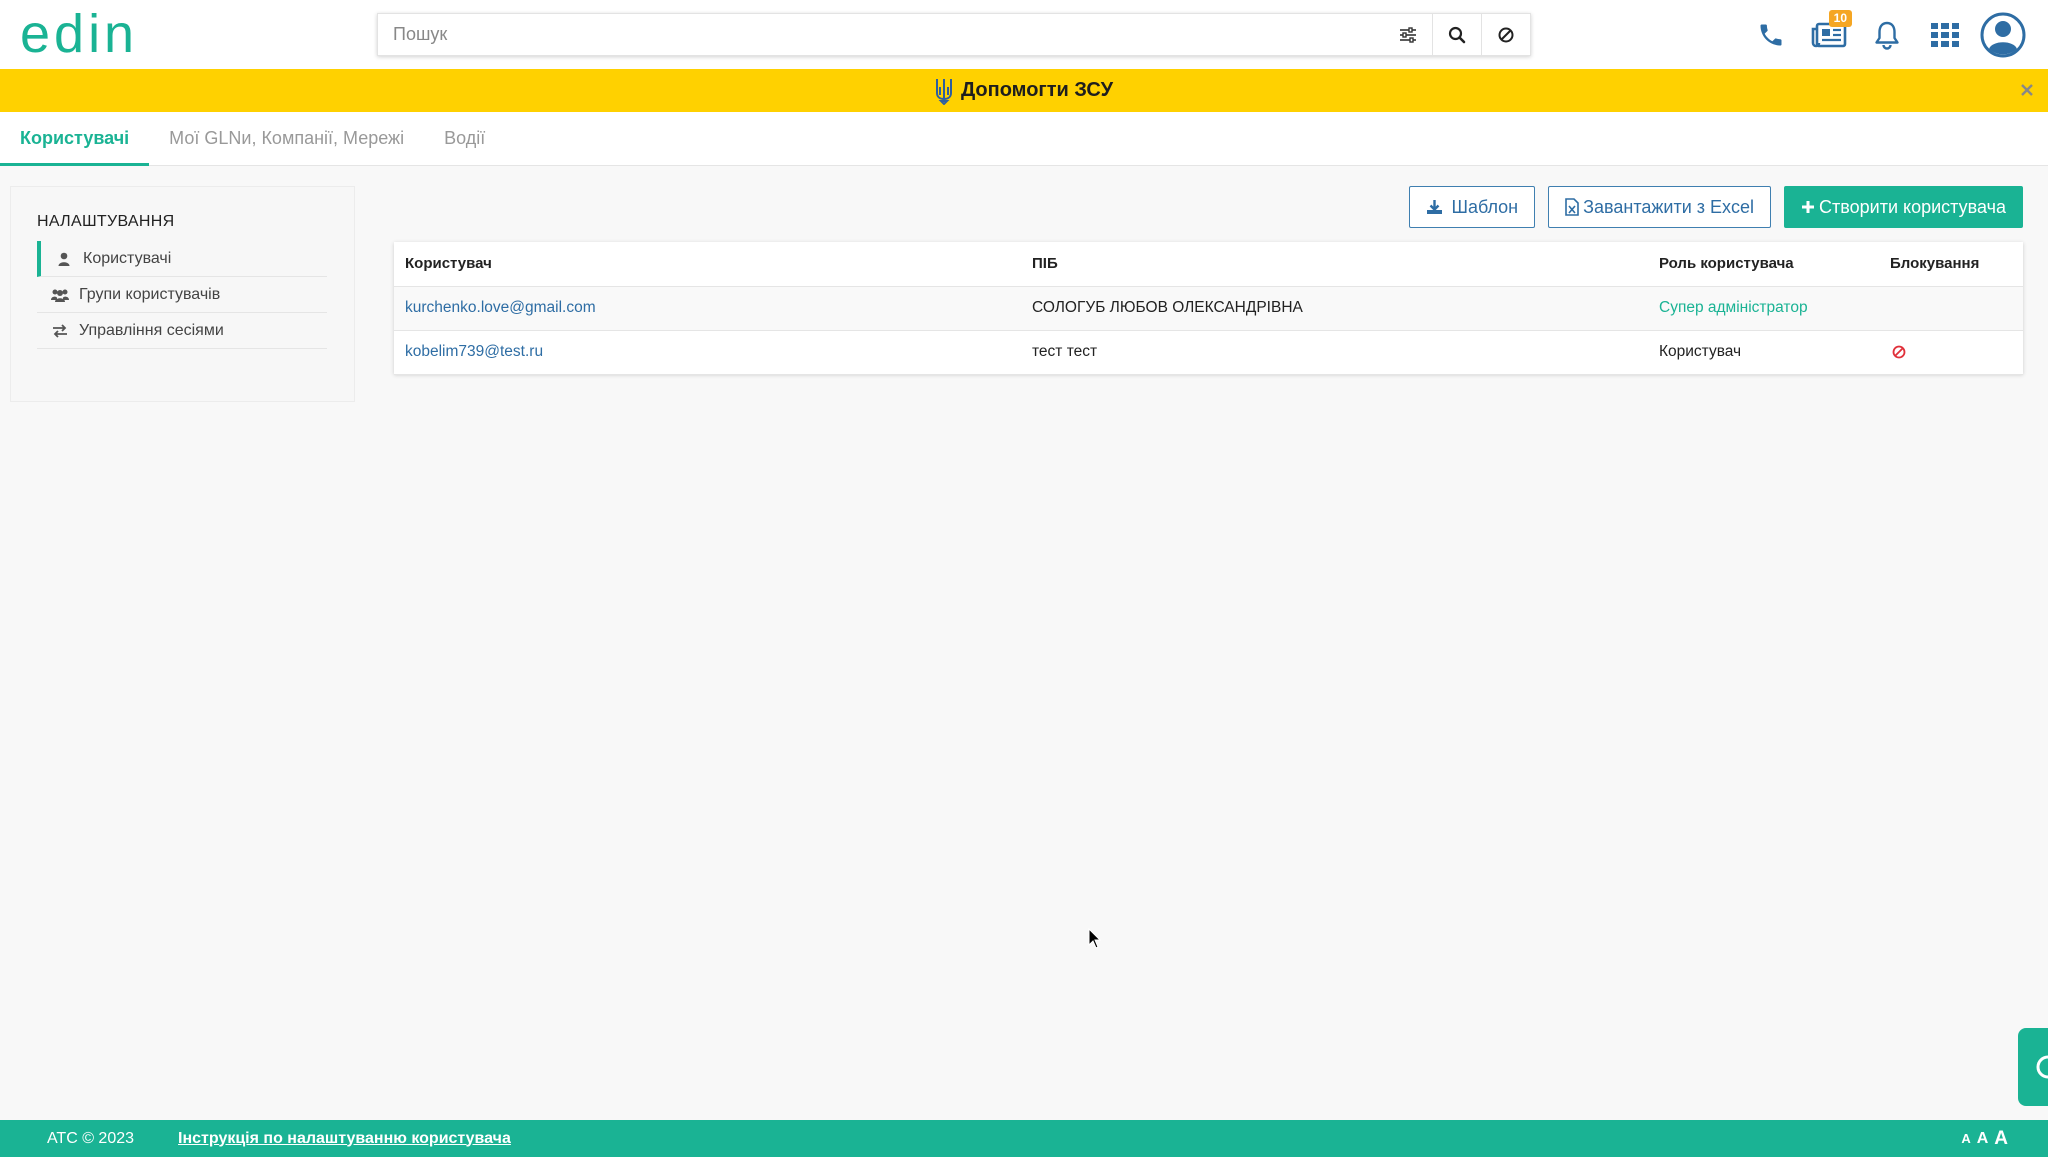  I want to click on header-icons: 10, so click(1887, 35).